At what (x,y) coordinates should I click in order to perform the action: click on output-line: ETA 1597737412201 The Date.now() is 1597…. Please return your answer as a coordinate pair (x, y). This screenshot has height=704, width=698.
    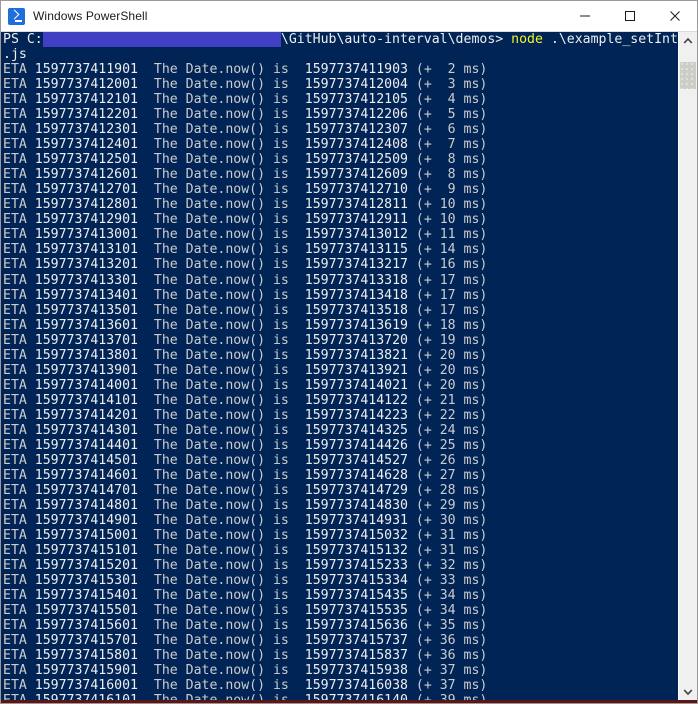
    Looking at the image, I should click on (339, 114).